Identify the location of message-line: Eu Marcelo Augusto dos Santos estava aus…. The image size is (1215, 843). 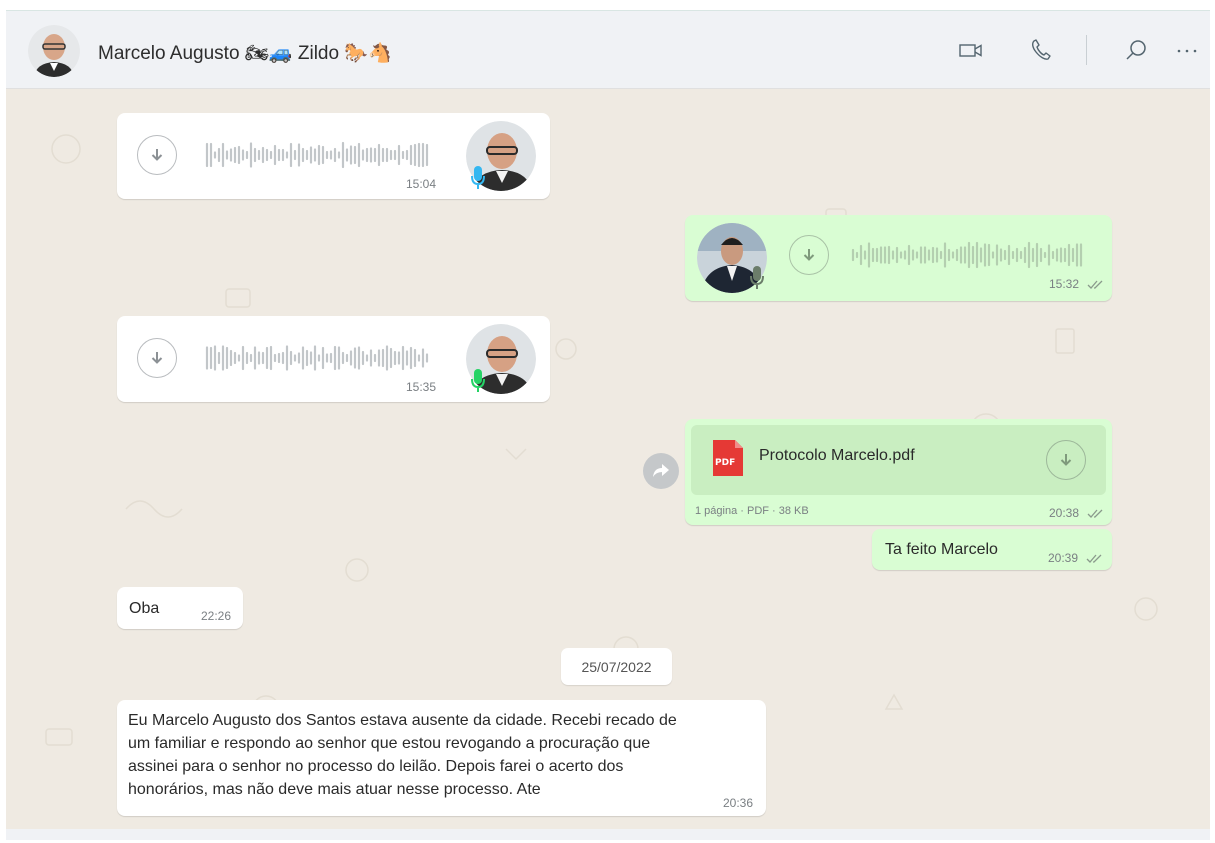
(402, 720).